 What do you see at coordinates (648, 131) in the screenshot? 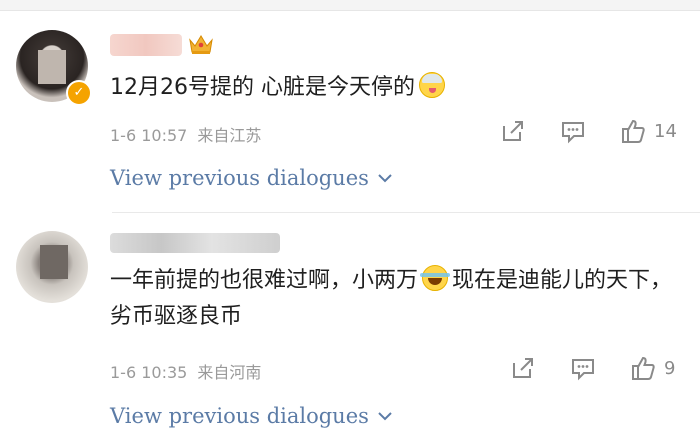
I see `like-button: 14` at bounding box center [648, 131].